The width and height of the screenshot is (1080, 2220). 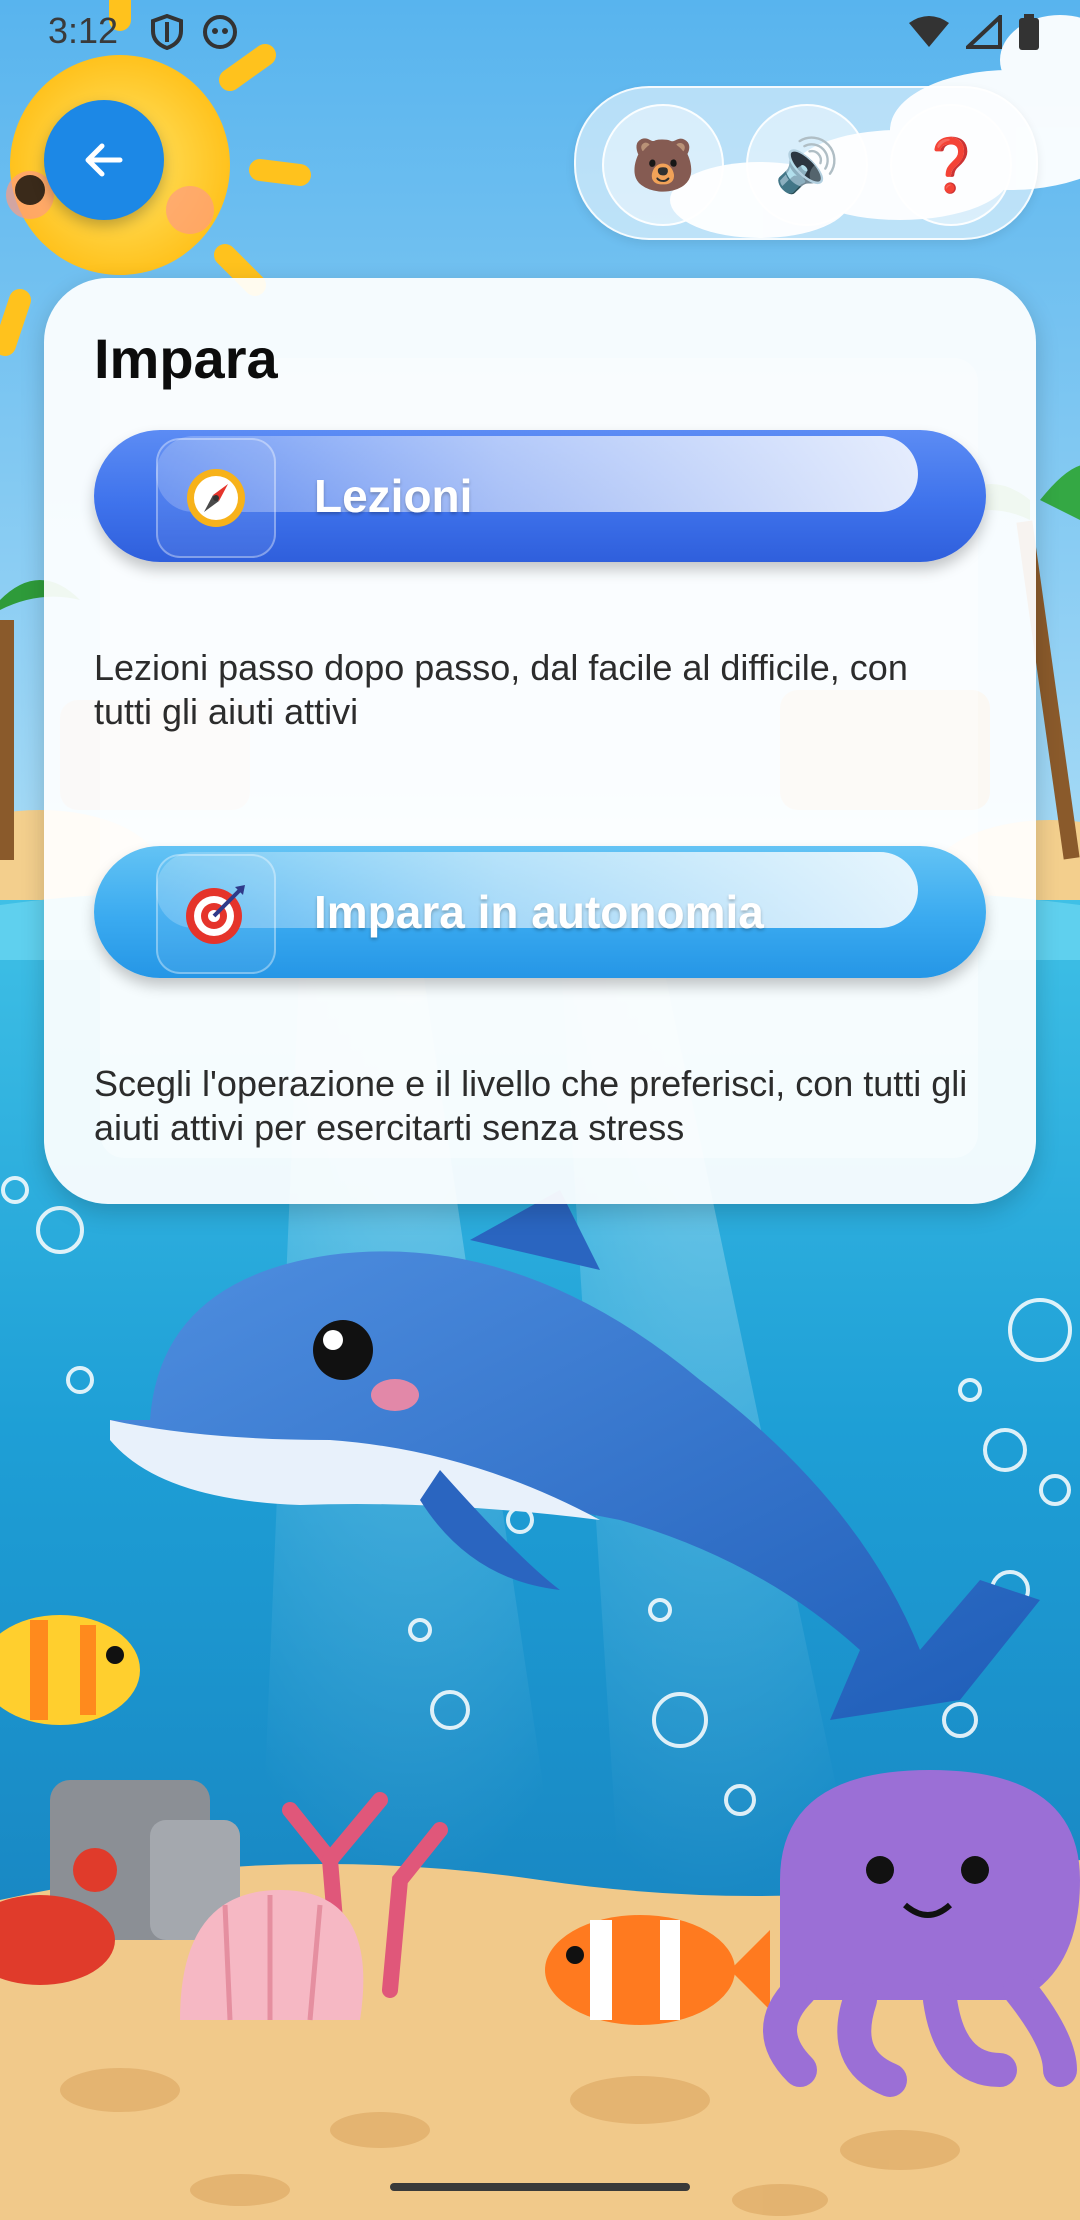 I want to click on lessons-label: Lezioni, so click(x=393, y=496).